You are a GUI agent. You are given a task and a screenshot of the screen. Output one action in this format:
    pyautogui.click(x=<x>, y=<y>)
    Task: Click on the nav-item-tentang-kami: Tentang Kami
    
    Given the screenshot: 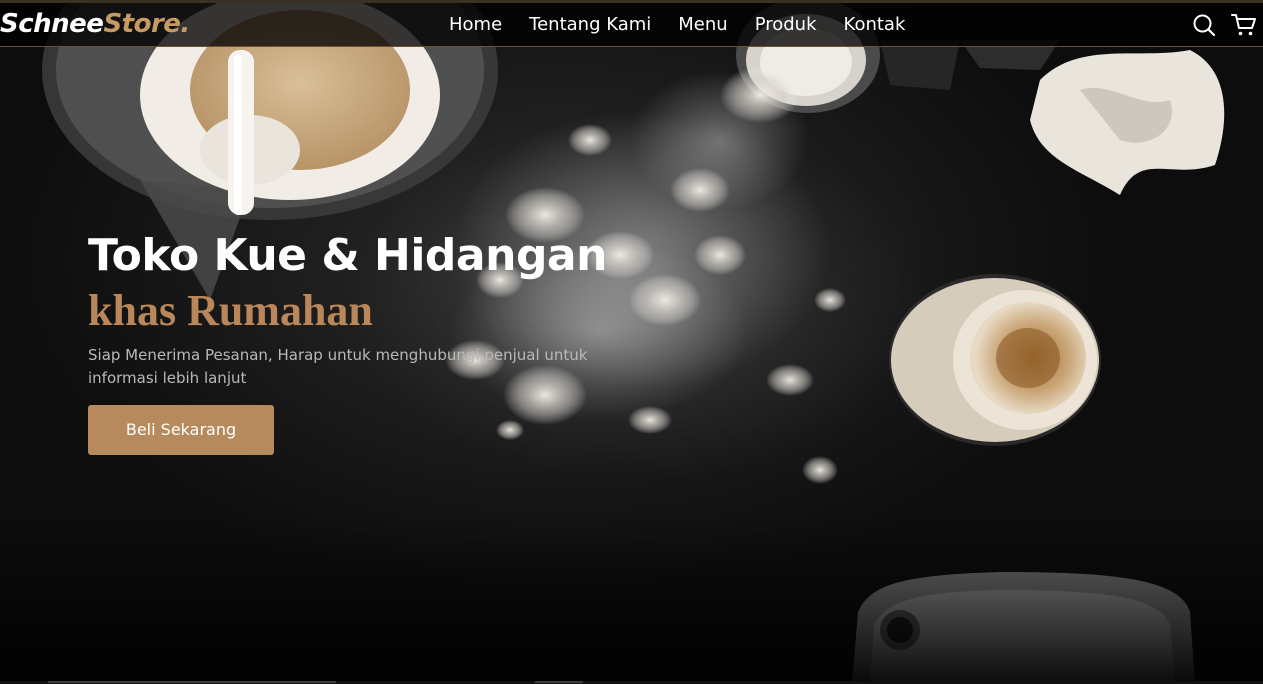 What is the action you would take?
    pyautogui.click(x=590, y=25)
    